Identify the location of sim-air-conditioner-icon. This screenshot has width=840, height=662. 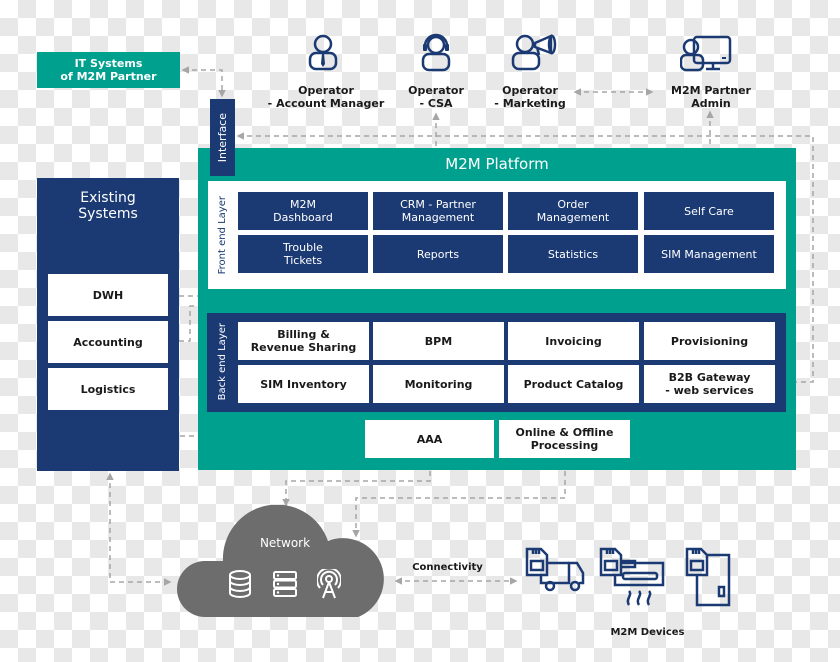
(632, 576).